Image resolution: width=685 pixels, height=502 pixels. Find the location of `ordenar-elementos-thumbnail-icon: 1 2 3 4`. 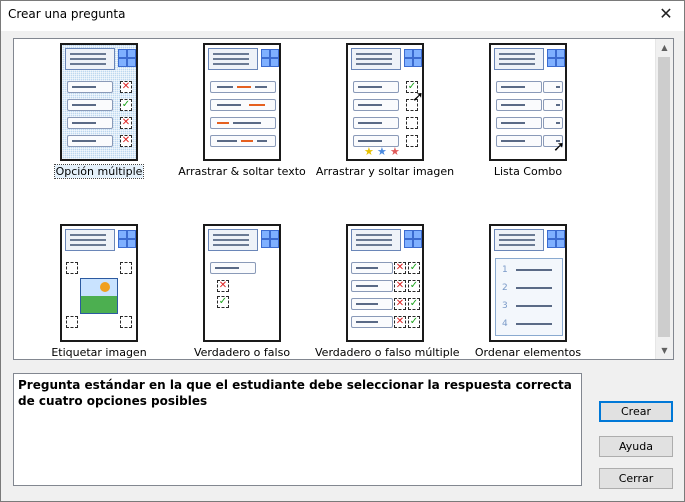

ordenar-elementos-thumbnail-icon: 1 2 3 4 is located at coordinates (528, 283).